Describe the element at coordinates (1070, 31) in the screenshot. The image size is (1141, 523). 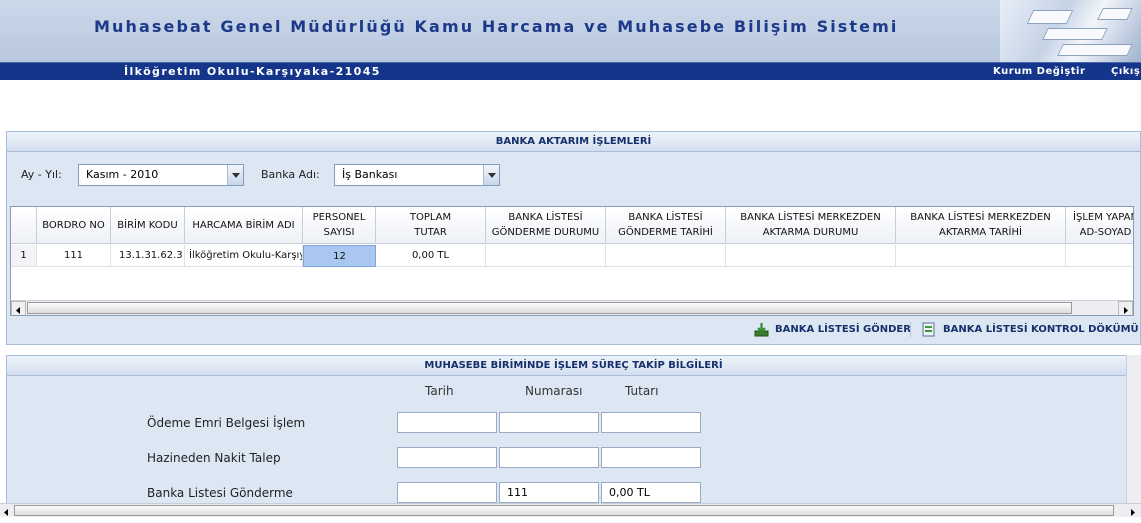
I see `keyboard-banner-image` at that location.